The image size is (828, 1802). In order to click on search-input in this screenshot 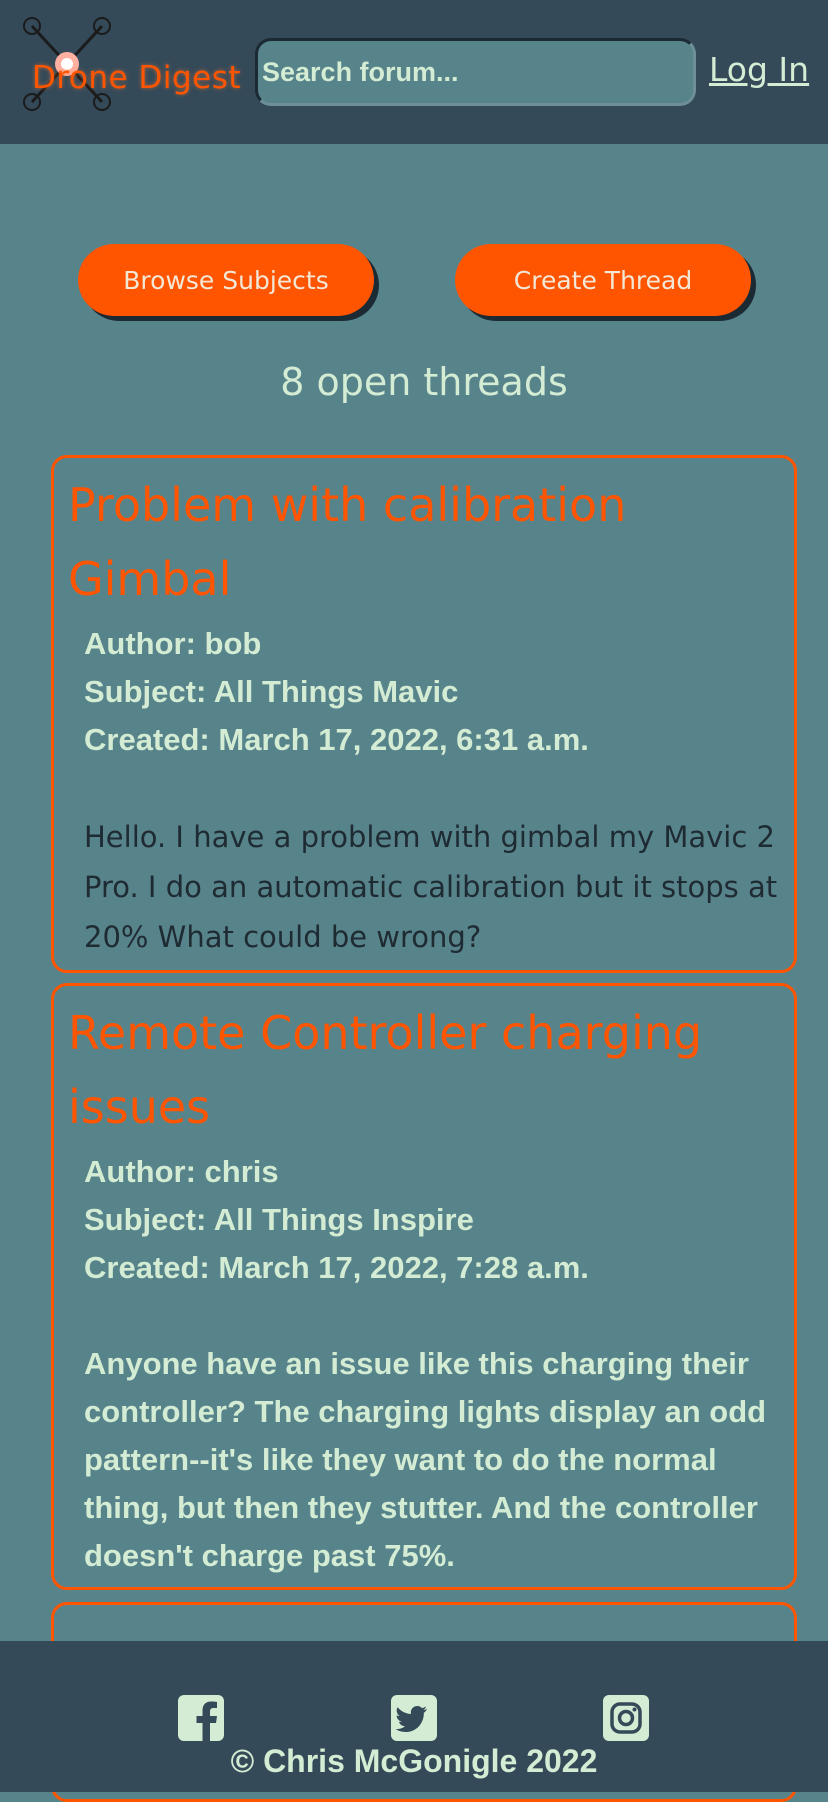, I will do `click(475, 72)`.